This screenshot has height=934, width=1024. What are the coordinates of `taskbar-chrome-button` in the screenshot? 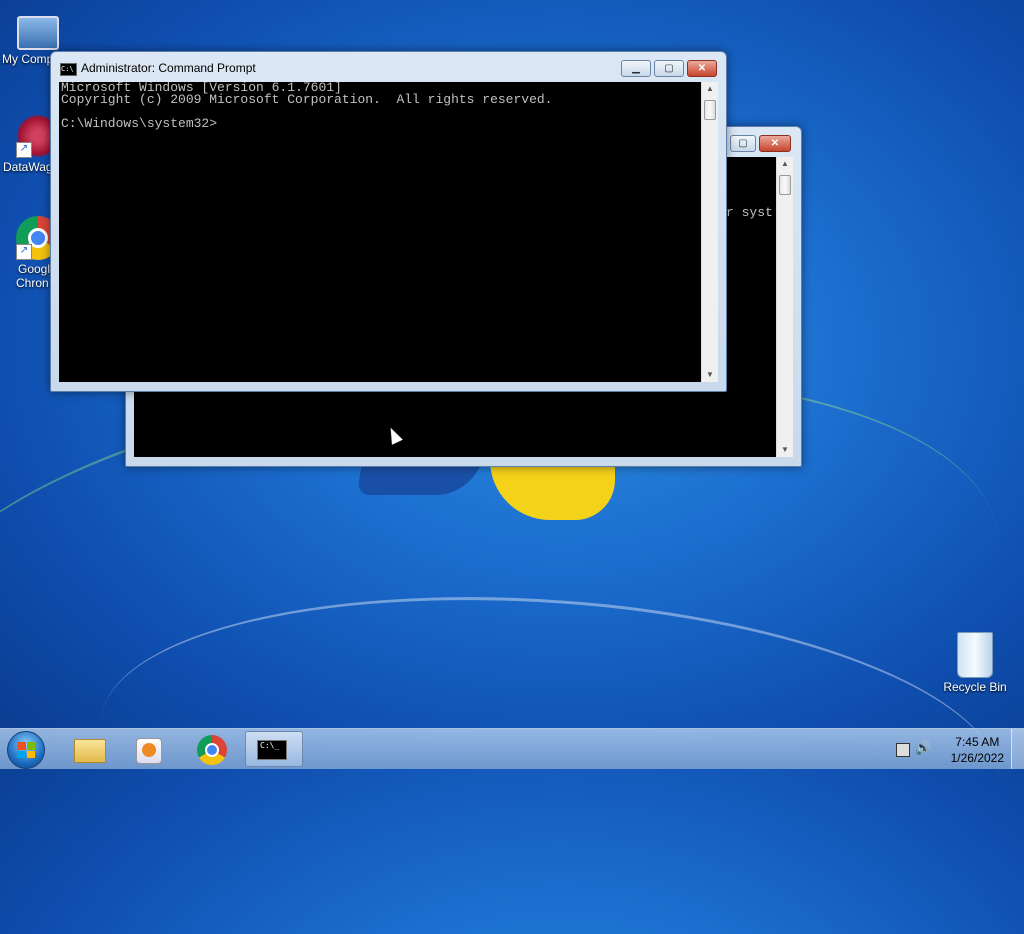 It's located at (212, 749).